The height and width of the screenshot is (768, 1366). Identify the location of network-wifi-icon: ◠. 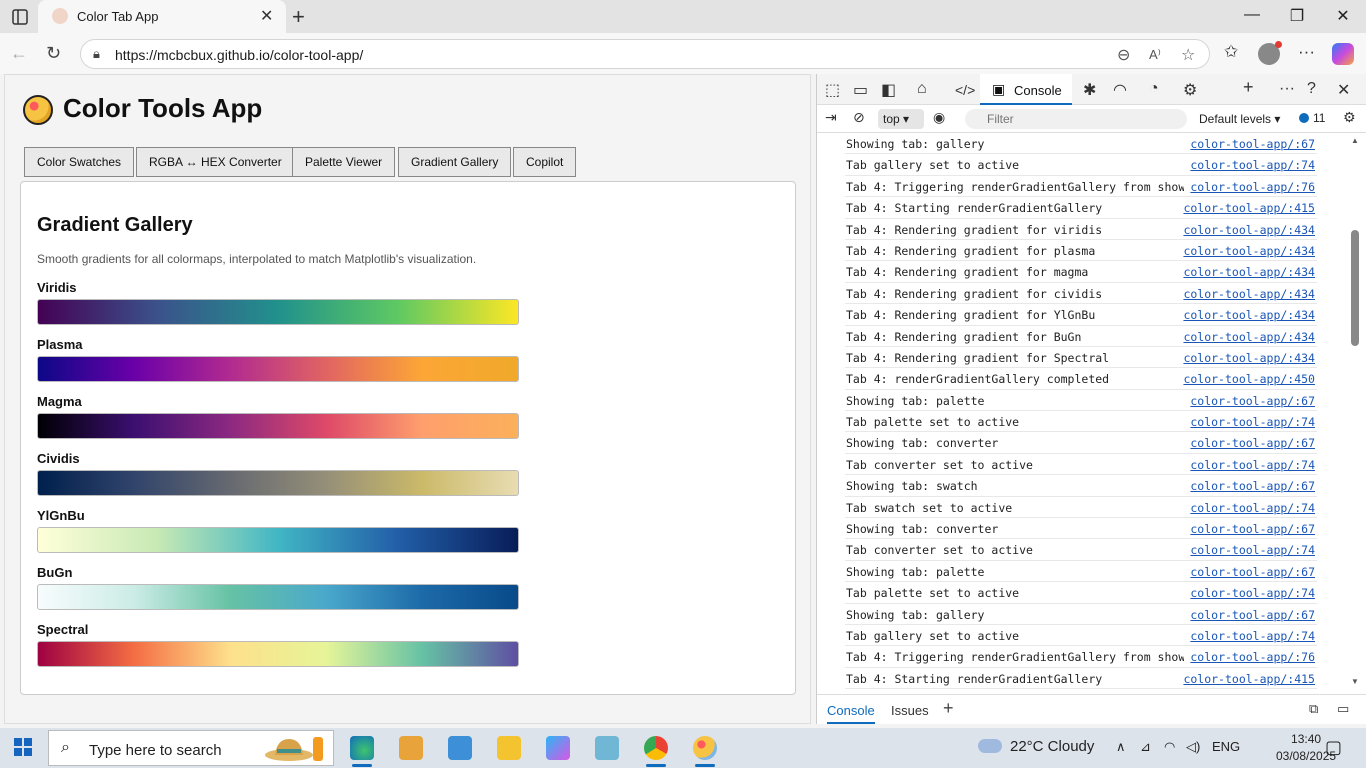
(1120, 90).